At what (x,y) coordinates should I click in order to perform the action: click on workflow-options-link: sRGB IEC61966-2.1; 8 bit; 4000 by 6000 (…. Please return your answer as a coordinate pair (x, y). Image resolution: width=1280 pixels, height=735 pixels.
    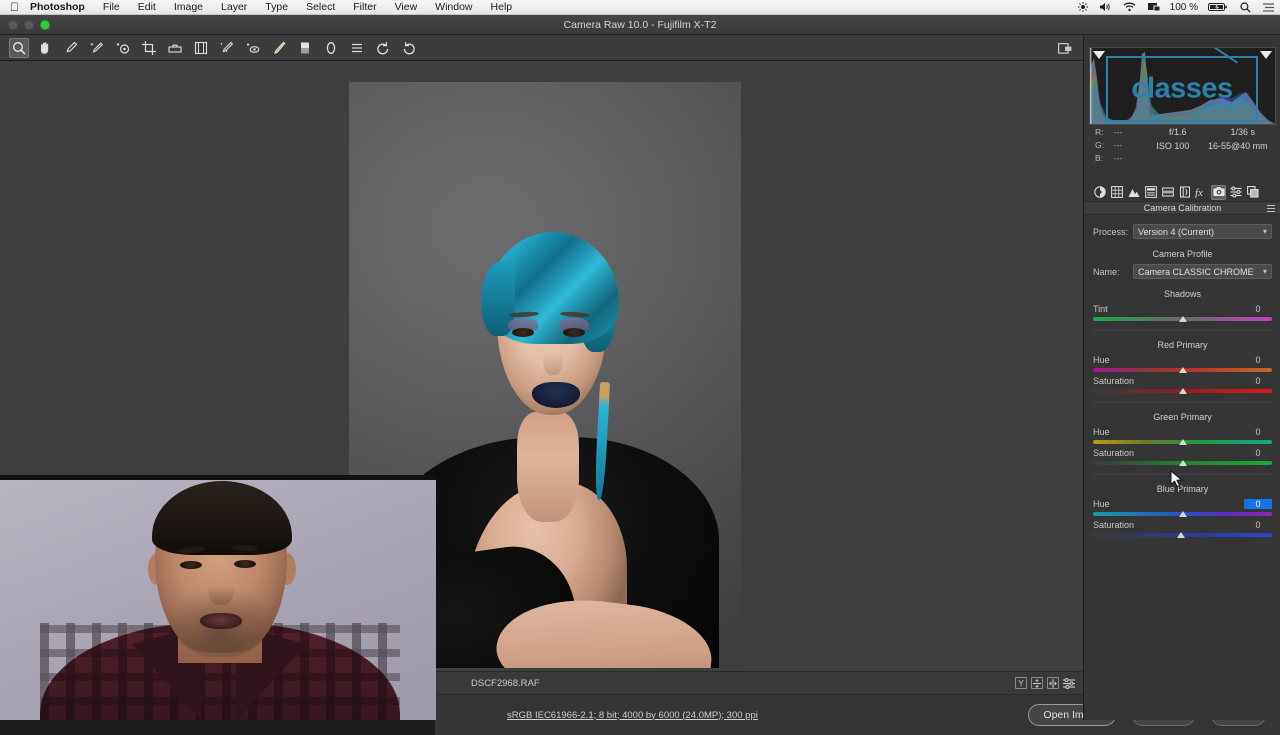
    Looking at the image, I should click on (596, 715).